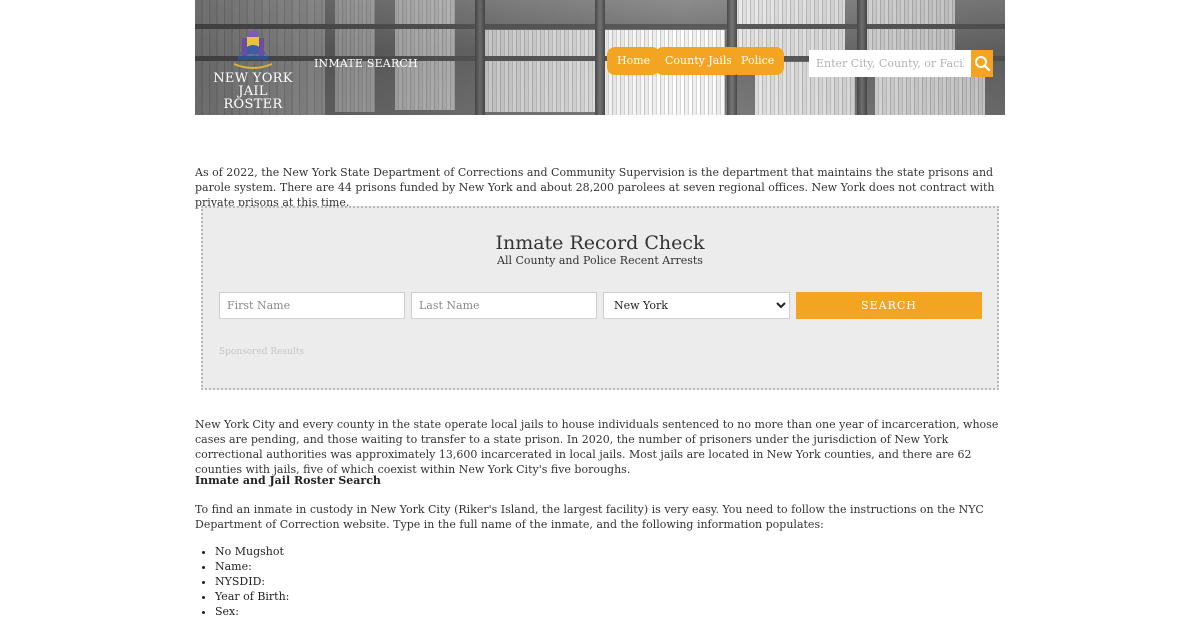 Image resolution: width=1200 pixels, height=620 pixels. Describe the element at coordinates (890, 63) in the screenshot. I see `site-search-input` at that location.